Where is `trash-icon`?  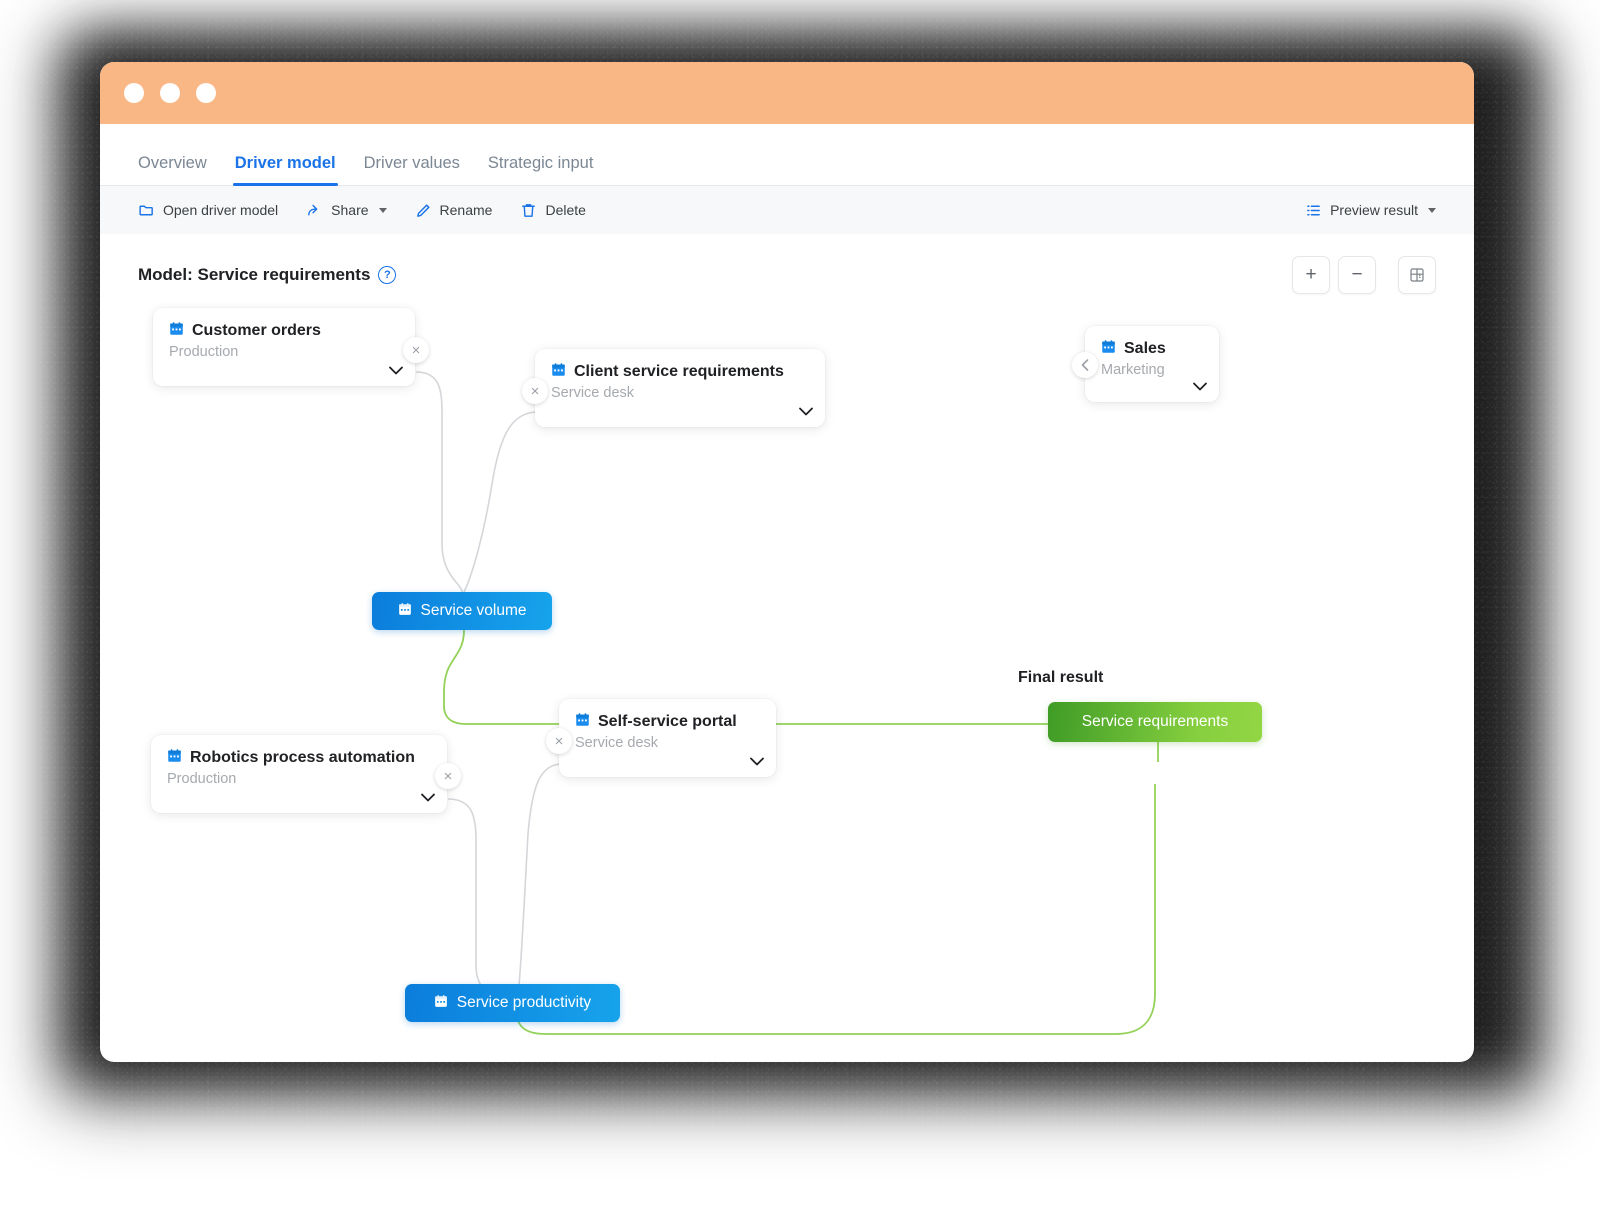
trash-icon is located at coordinates (528, 210).